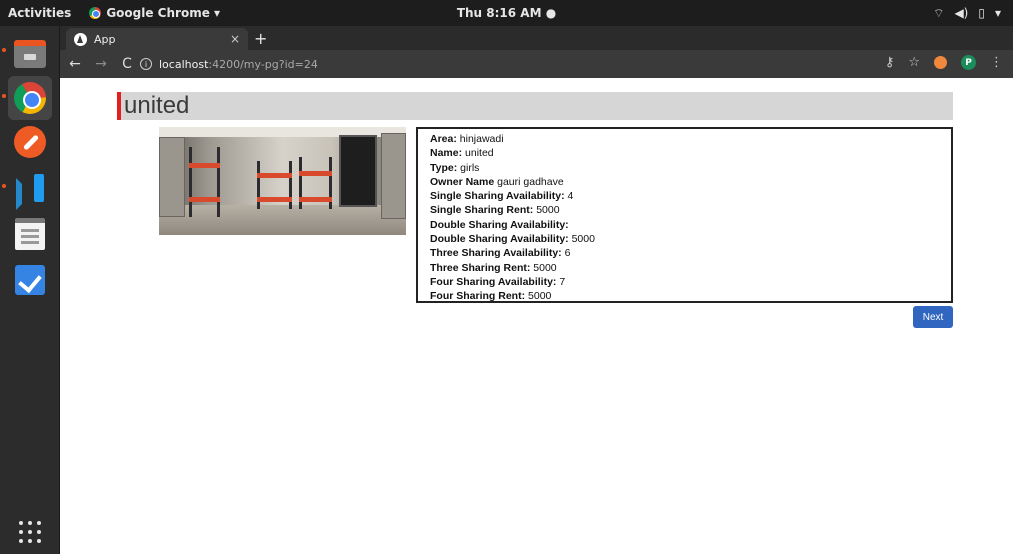  I want to click on dock-chrome, so click(30, 98).